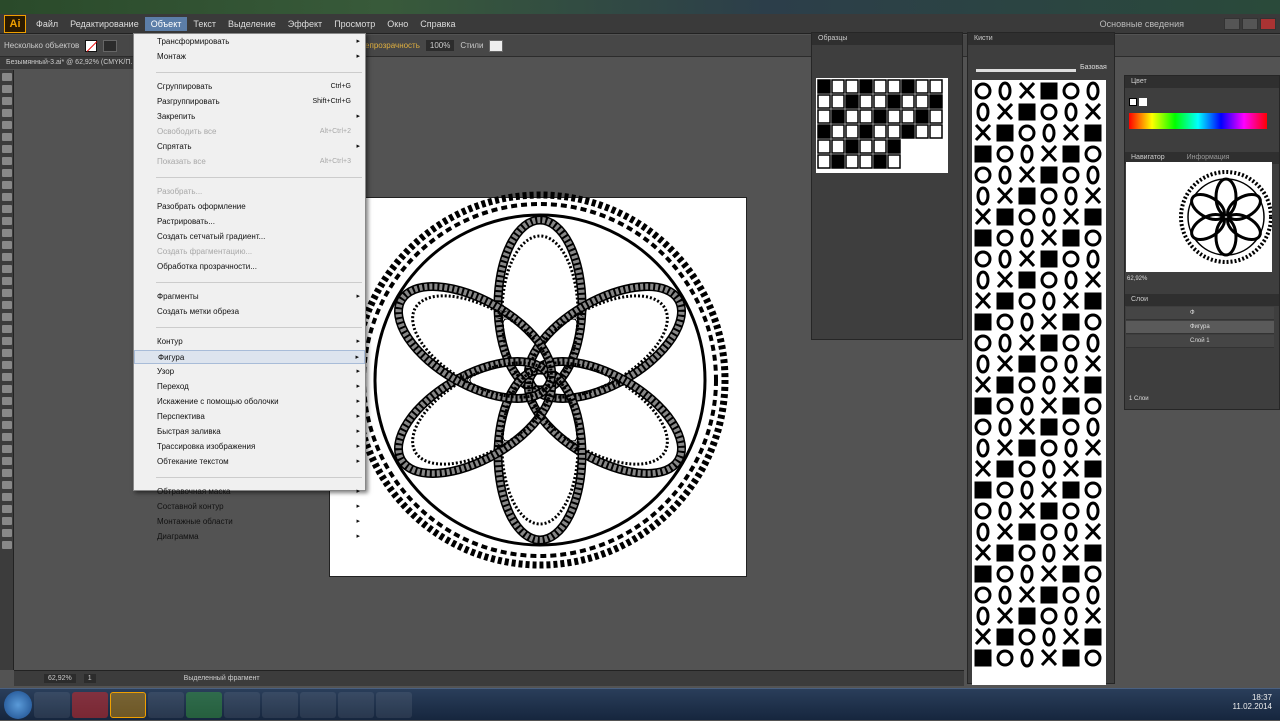 The image size is (1280, 721). What do you see at coordinates (128, 705) in the screenshot?
I see `illustrator-task-icon` at bounding box center [128, 705].